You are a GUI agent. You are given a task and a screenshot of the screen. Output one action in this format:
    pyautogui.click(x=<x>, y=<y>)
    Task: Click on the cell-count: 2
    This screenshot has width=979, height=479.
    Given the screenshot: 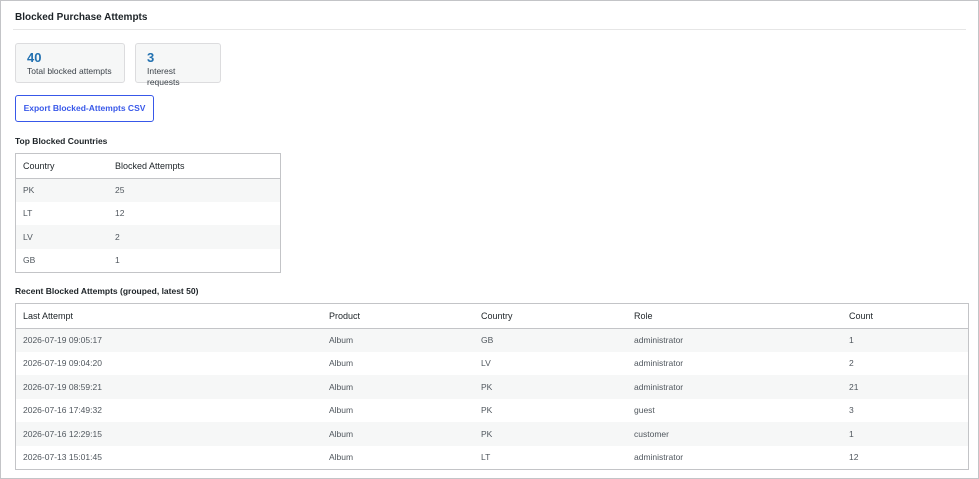 What is the action you would take?
    pyautogui.click(x=851, y=363)
    